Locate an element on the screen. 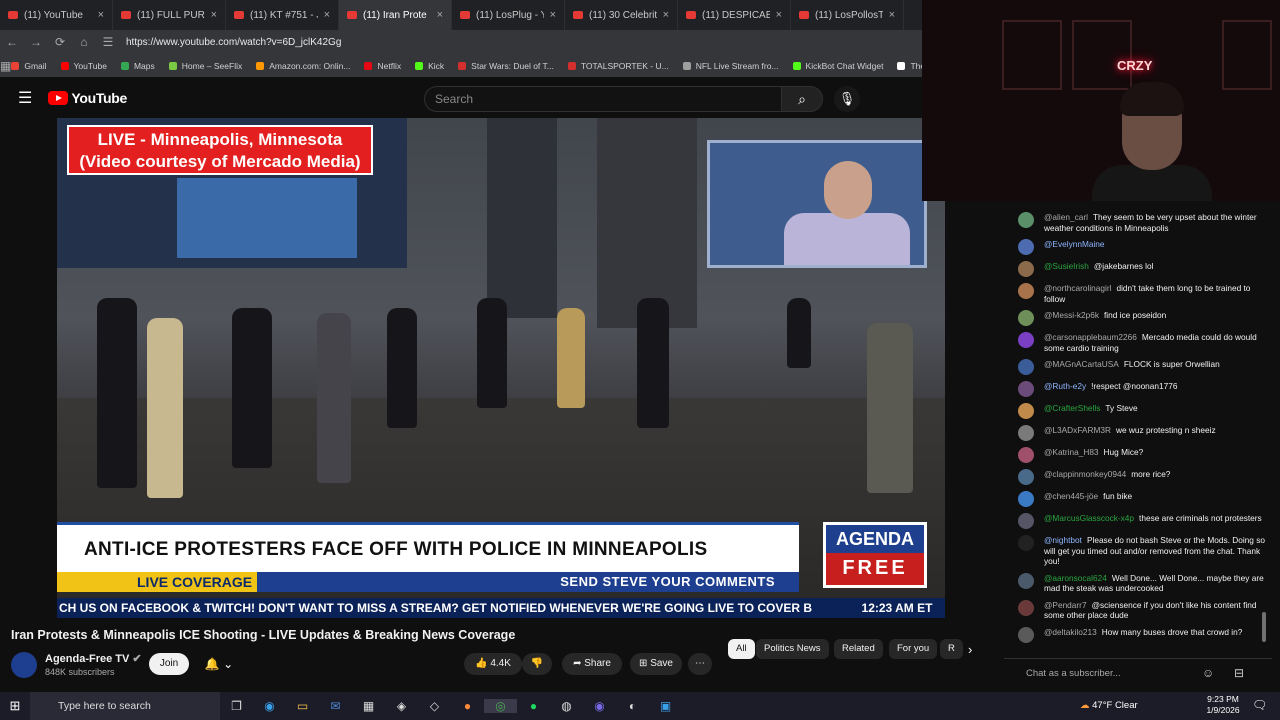  chat-author: @alien_carl is located at coordinates (1066, 217).